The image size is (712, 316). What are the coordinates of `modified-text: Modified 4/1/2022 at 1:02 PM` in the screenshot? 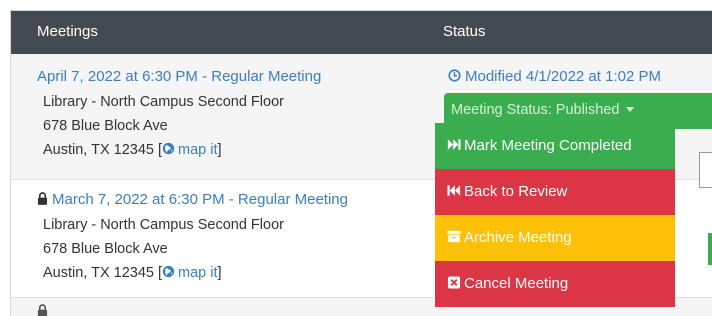 It's located at (563, 76).